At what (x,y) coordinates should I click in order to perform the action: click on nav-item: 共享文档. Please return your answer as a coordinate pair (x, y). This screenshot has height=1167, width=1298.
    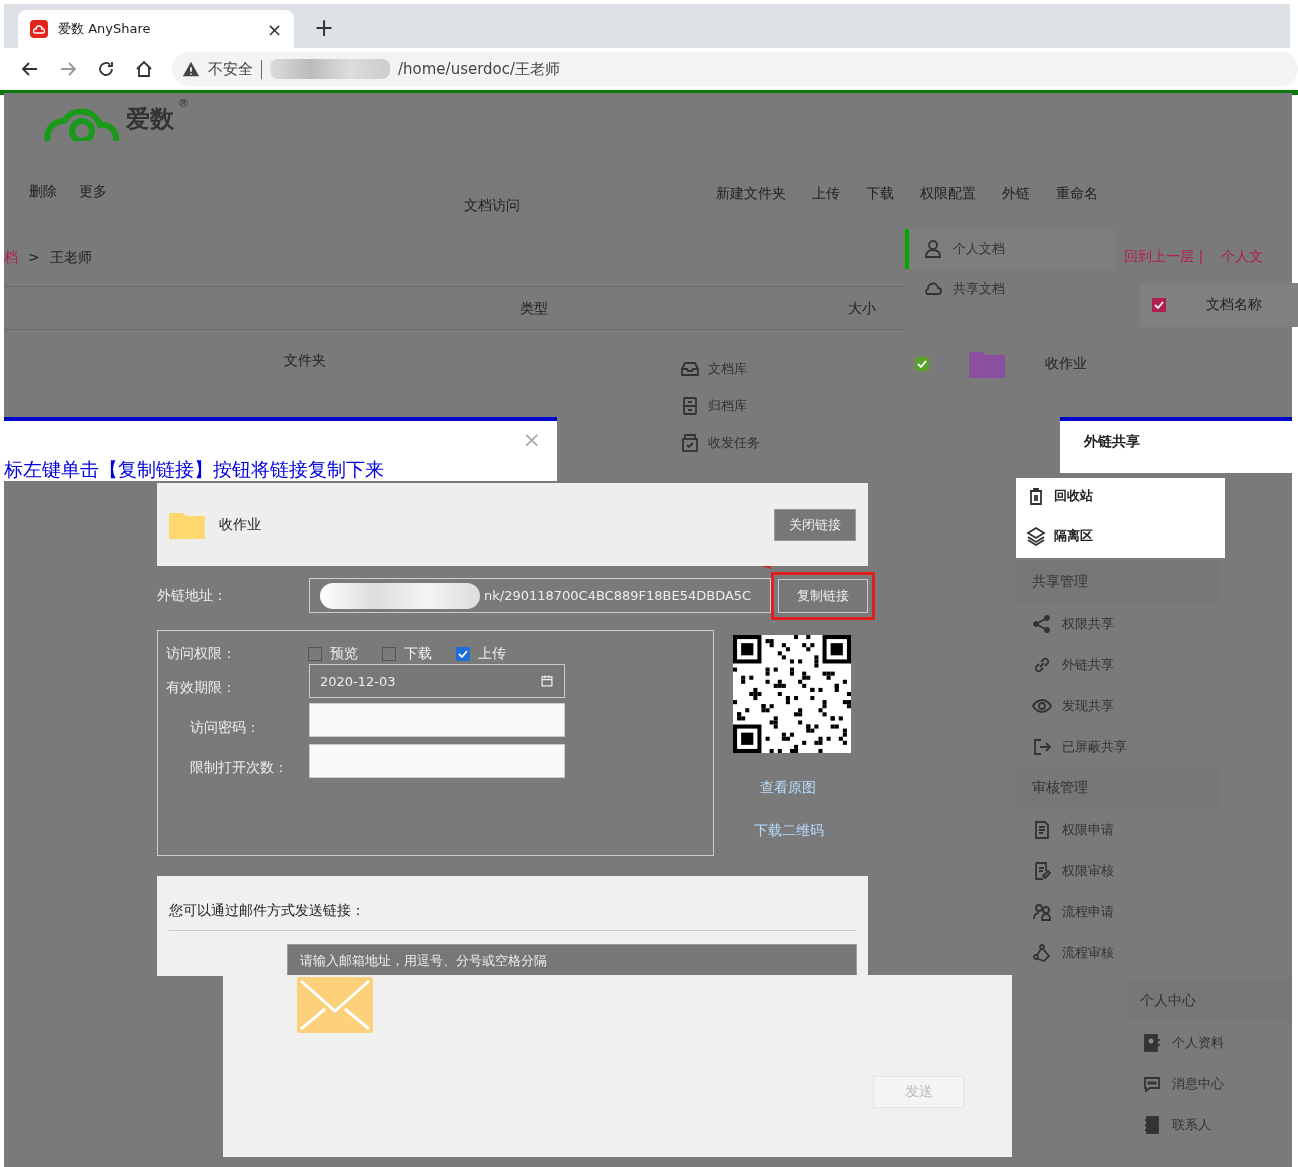
    Looking at the image, I should click on (1010, 289).